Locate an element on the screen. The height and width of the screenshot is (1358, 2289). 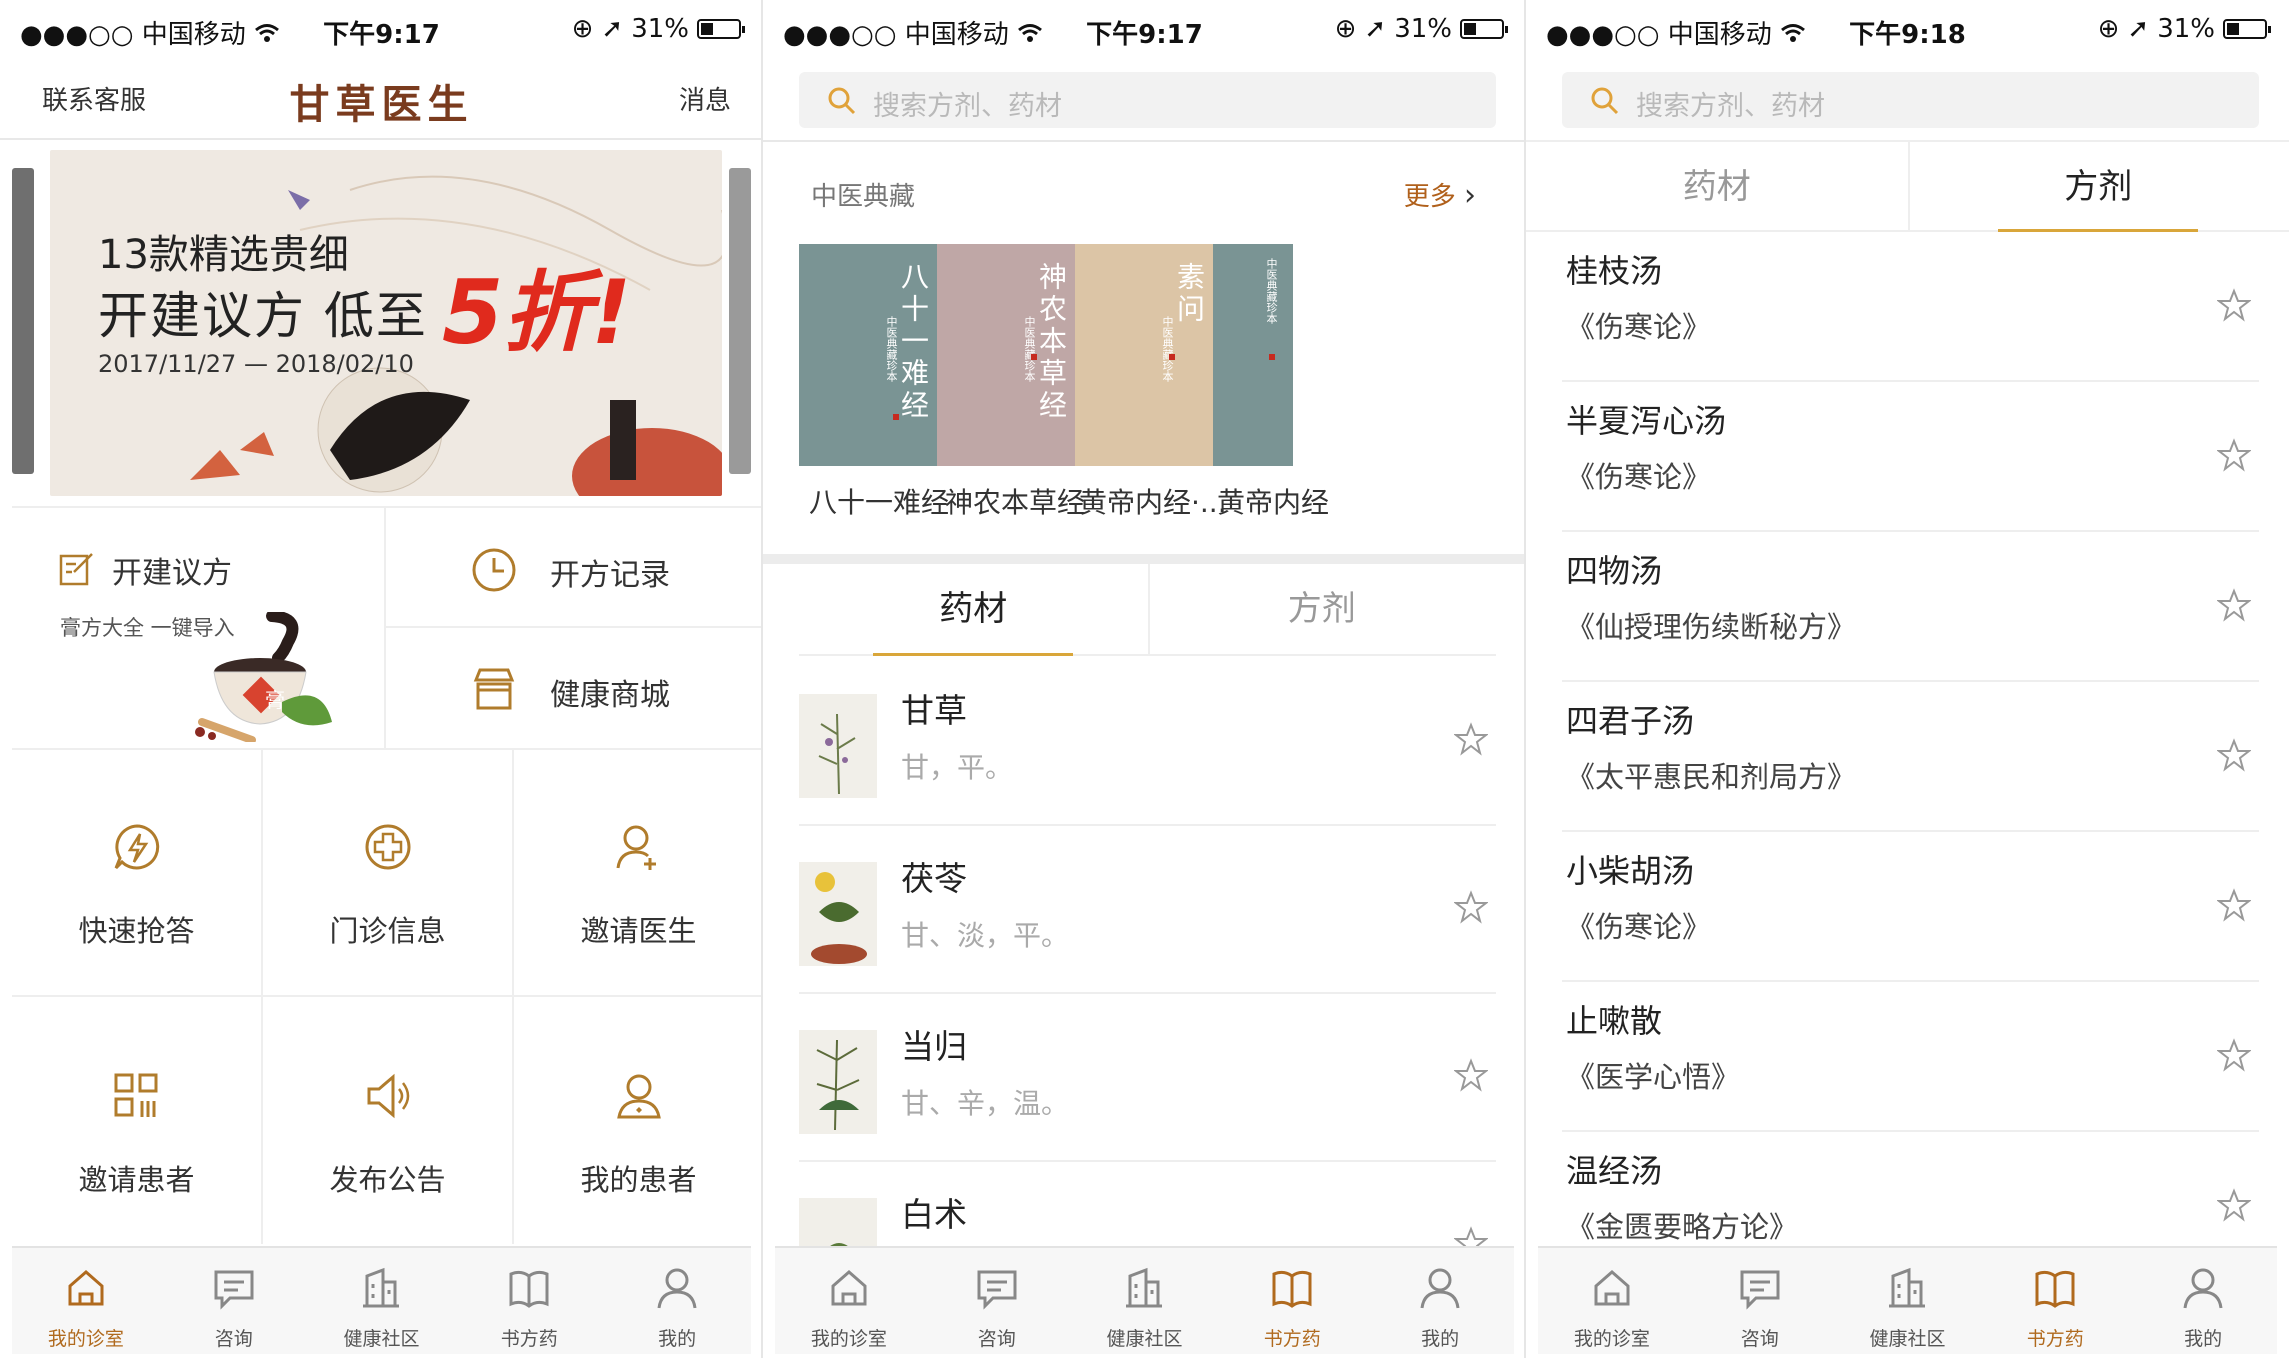
segment-tabs: 药材 方剂 is located at coordinates (1147, 610).